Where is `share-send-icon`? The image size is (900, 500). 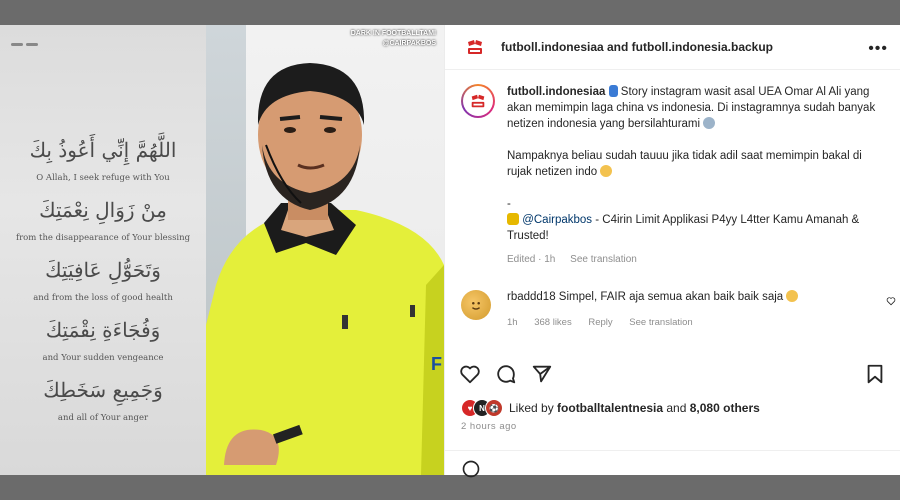 share-send-icon is located at coordinates (542, 374).